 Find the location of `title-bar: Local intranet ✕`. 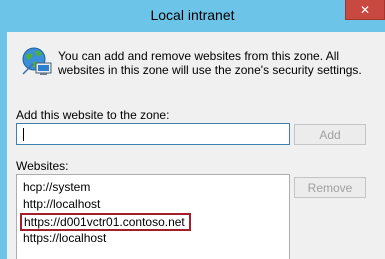

title-bar: Local intranet ✕ is located at coordinates (192, 16).